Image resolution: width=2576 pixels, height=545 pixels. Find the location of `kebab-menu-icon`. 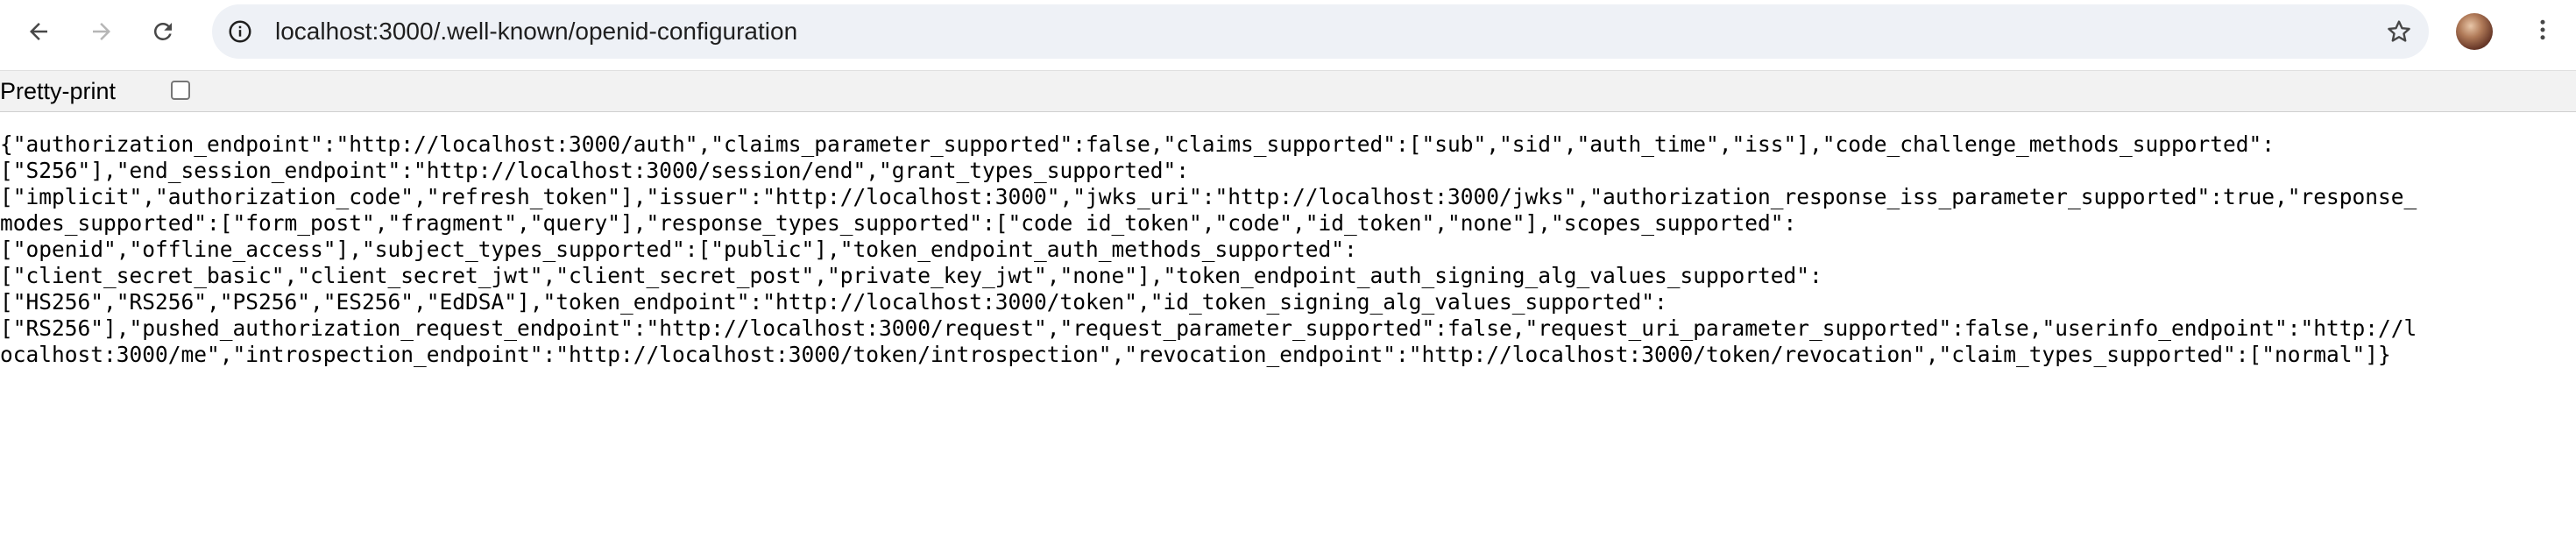

kebab-menu-icon is located at coordinates (2543, 32).